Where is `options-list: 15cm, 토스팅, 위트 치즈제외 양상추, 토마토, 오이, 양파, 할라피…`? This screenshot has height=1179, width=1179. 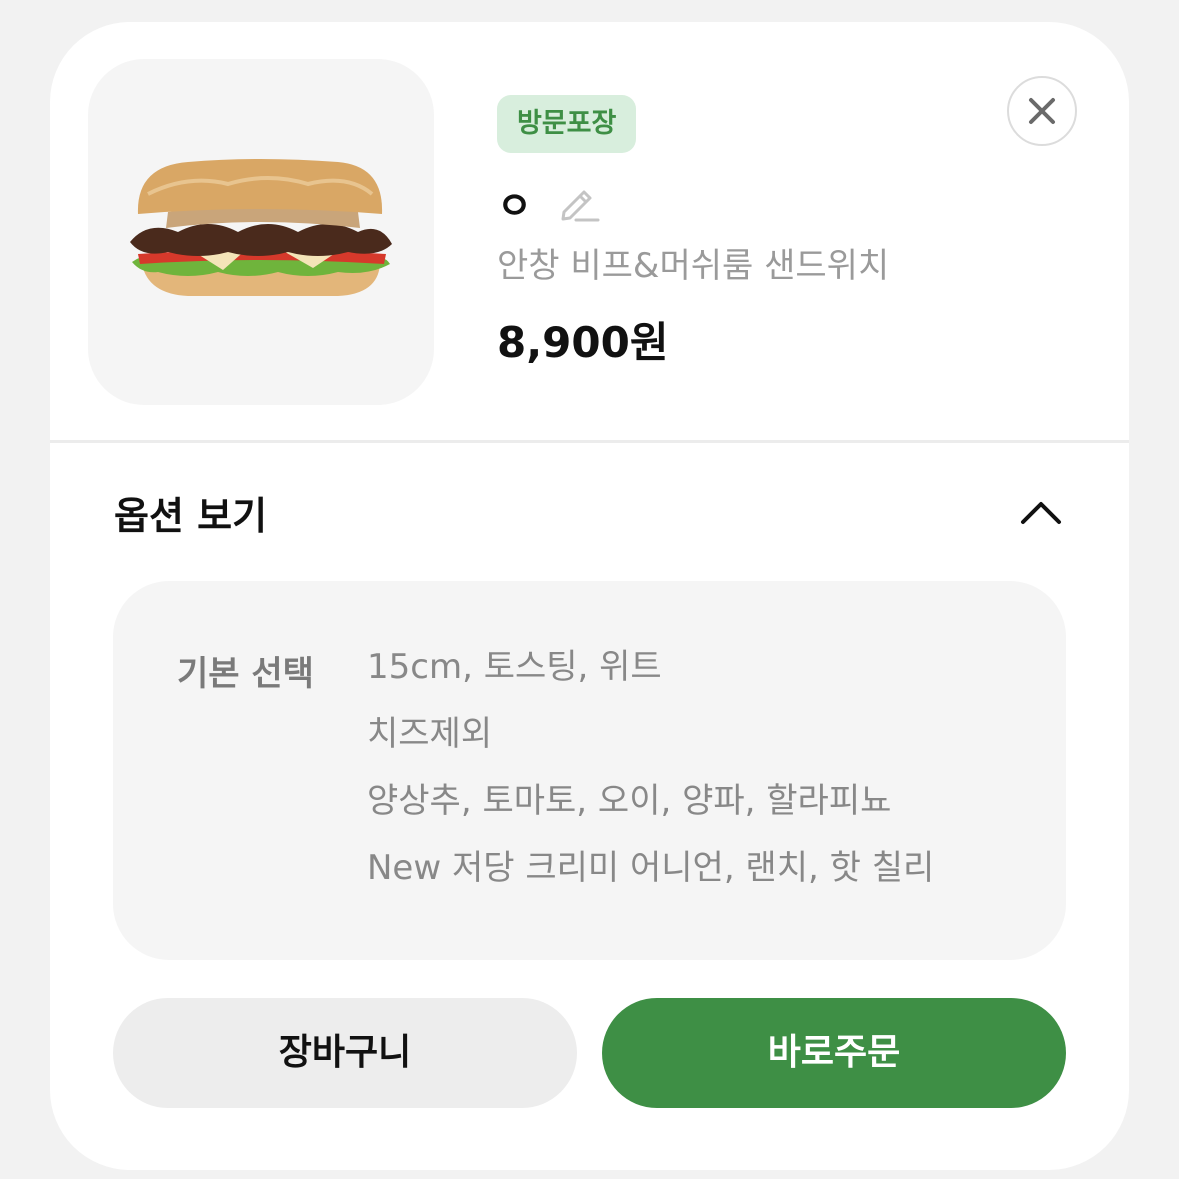 options-list: 15cm, 토스팅, 위트 치즈제외 양상추, 토마토, 오이, 양파, 할라피… is located at coordinates (650, 780).